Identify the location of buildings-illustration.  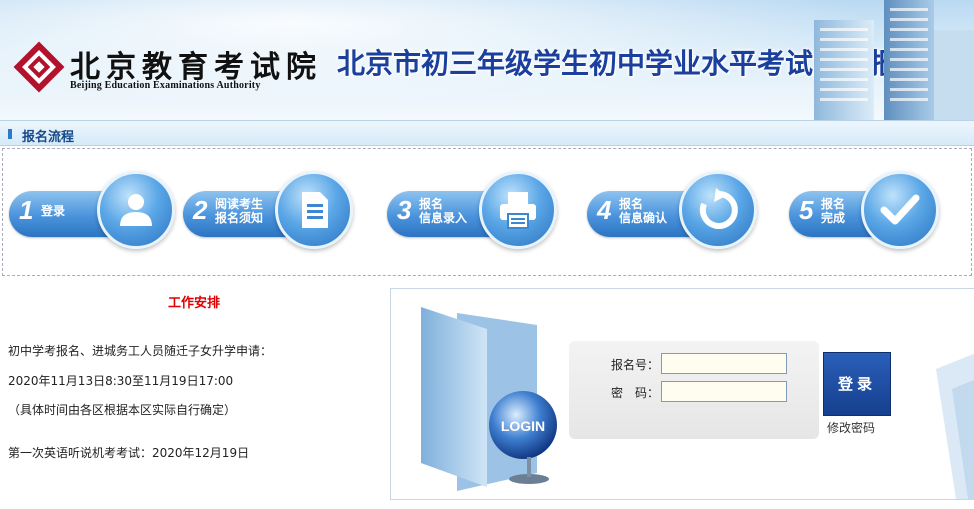
(894, 60).